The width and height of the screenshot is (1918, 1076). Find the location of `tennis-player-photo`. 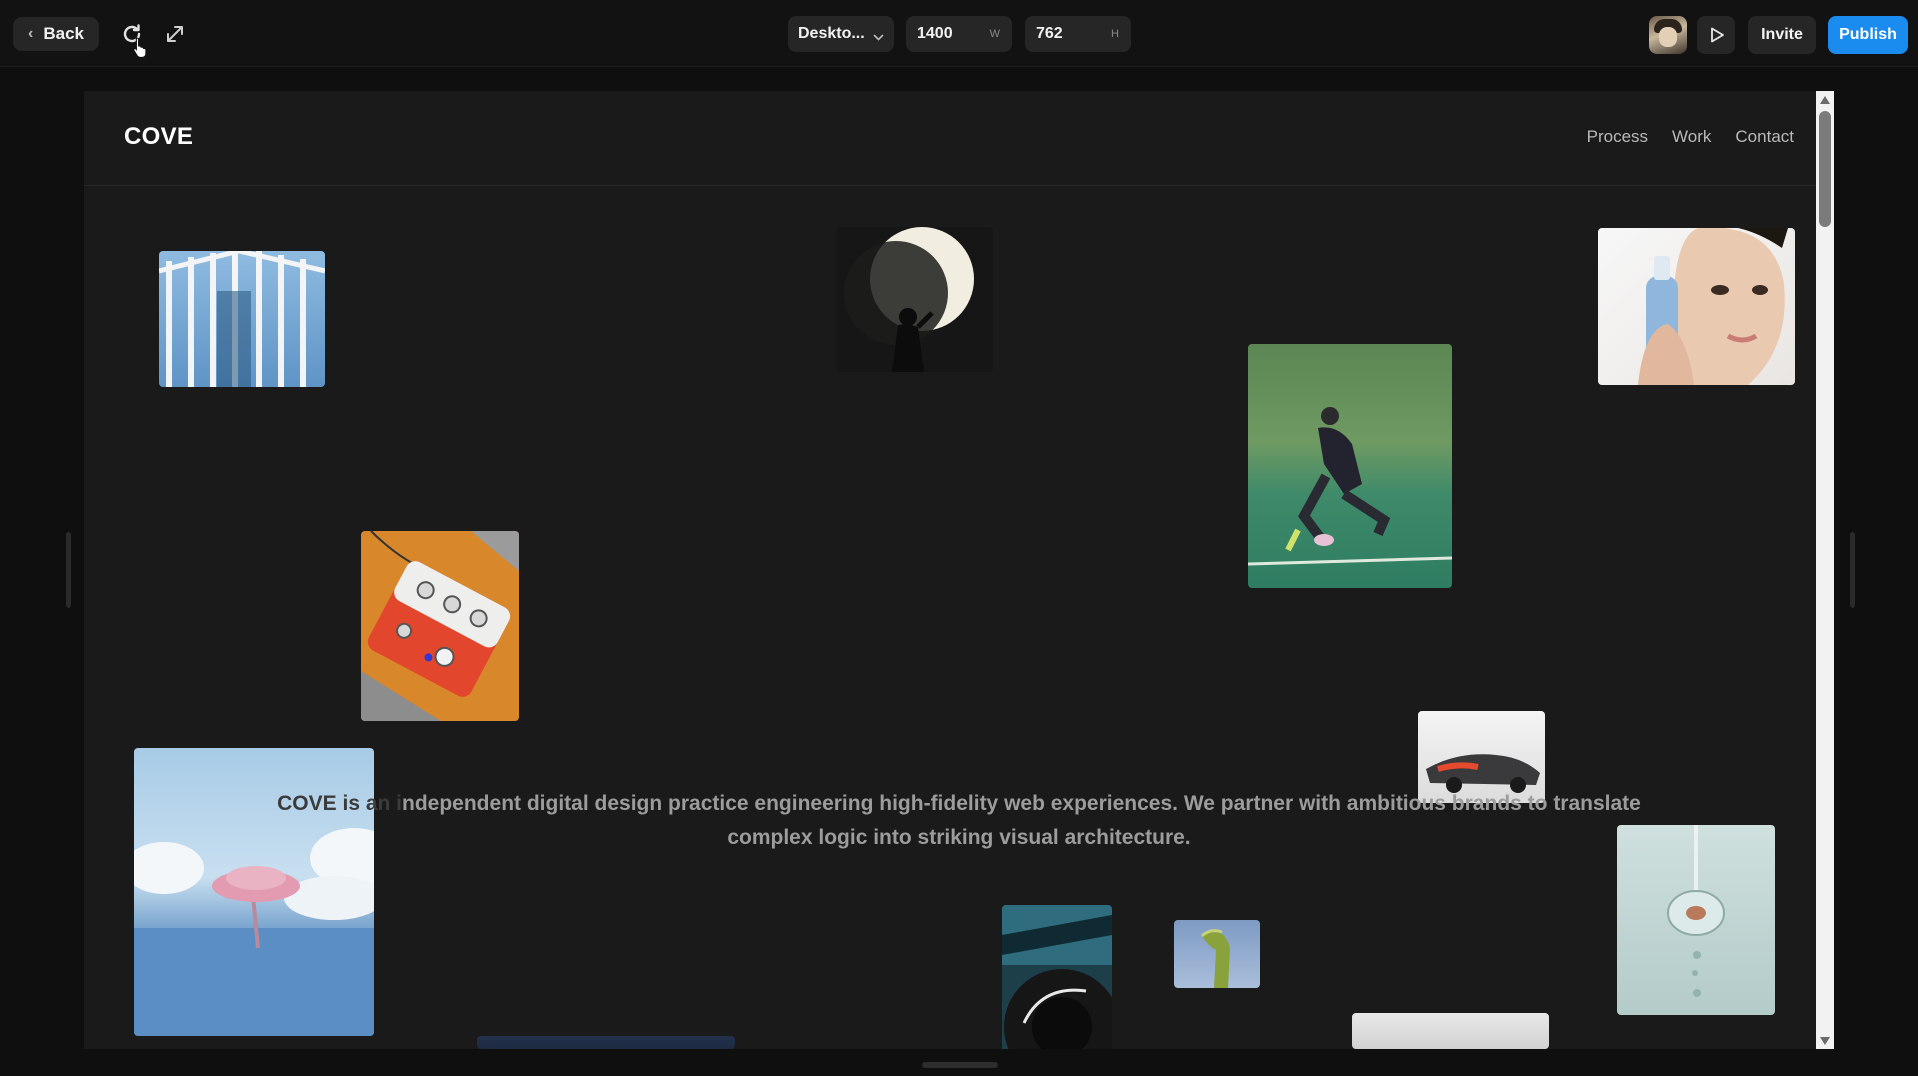

tennis-player-photo is located at coordinates (1350, 466).